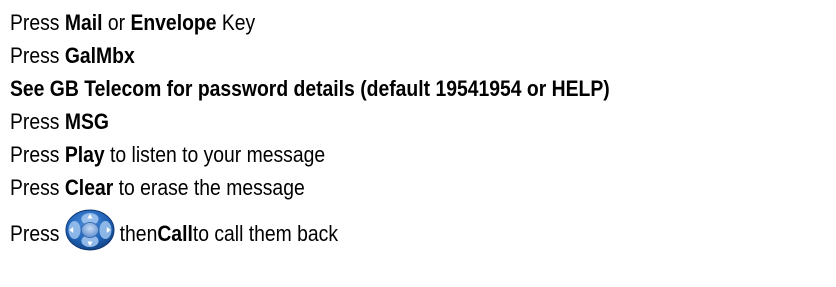  What do you see at coordinates (209, 187) in the screenshot?
I see `step-text: to erase the message` at bounding box center [209, 187].